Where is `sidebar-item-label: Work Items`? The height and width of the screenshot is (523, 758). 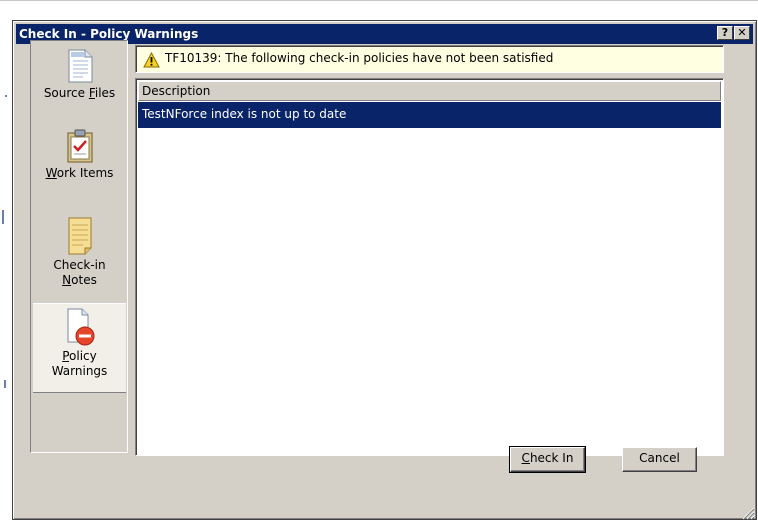
sidebar-item-label: Work Items is located at coordinates (79, 173).